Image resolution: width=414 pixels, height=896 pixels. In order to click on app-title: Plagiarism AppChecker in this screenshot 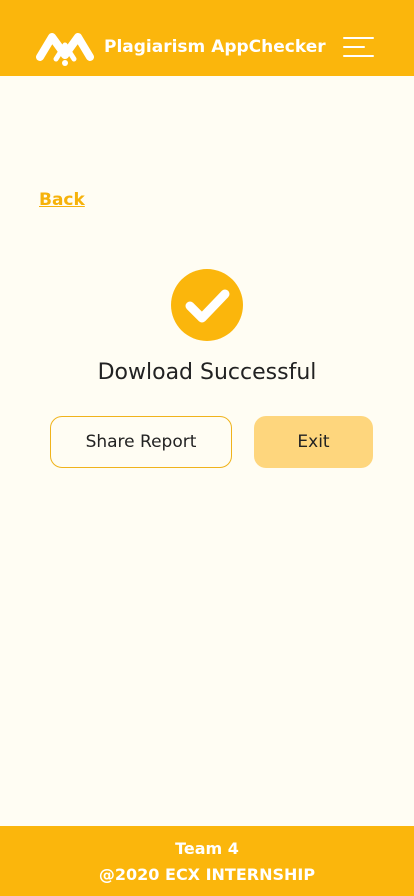, I will do `click(215, 47)`.